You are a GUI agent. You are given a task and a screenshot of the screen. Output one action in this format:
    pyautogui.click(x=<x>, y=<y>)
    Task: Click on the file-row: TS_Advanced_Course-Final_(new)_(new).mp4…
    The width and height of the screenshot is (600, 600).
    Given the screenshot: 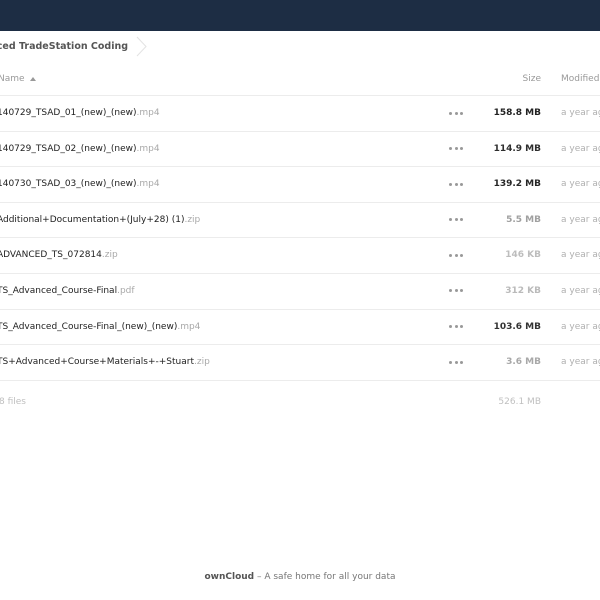 What is the action you would take?
    pyautogui.click(x=300, y=328)
    